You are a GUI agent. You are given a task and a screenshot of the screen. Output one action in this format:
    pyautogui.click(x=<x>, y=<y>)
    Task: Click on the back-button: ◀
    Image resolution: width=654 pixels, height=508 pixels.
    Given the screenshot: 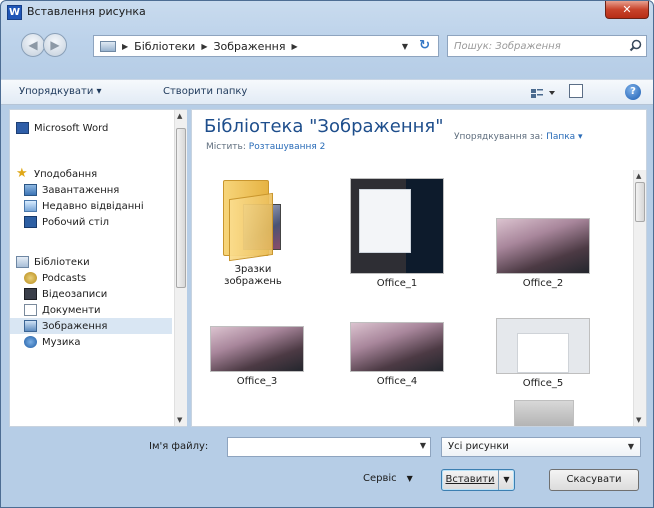 What is the action you would take?
    pyautogui.click(x=33, y=45)
    